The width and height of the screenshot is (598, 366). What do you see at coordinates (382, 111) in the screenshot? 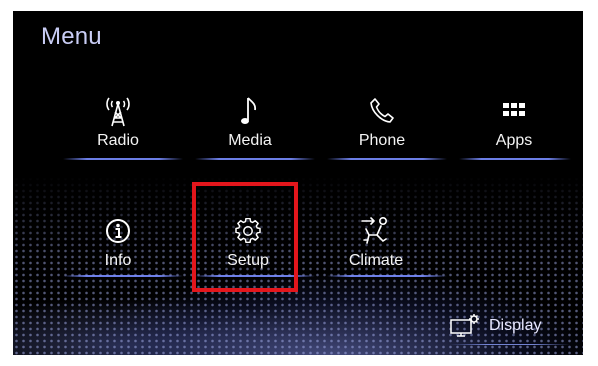
I see `phone-icon` at bounding box center [382, 111].